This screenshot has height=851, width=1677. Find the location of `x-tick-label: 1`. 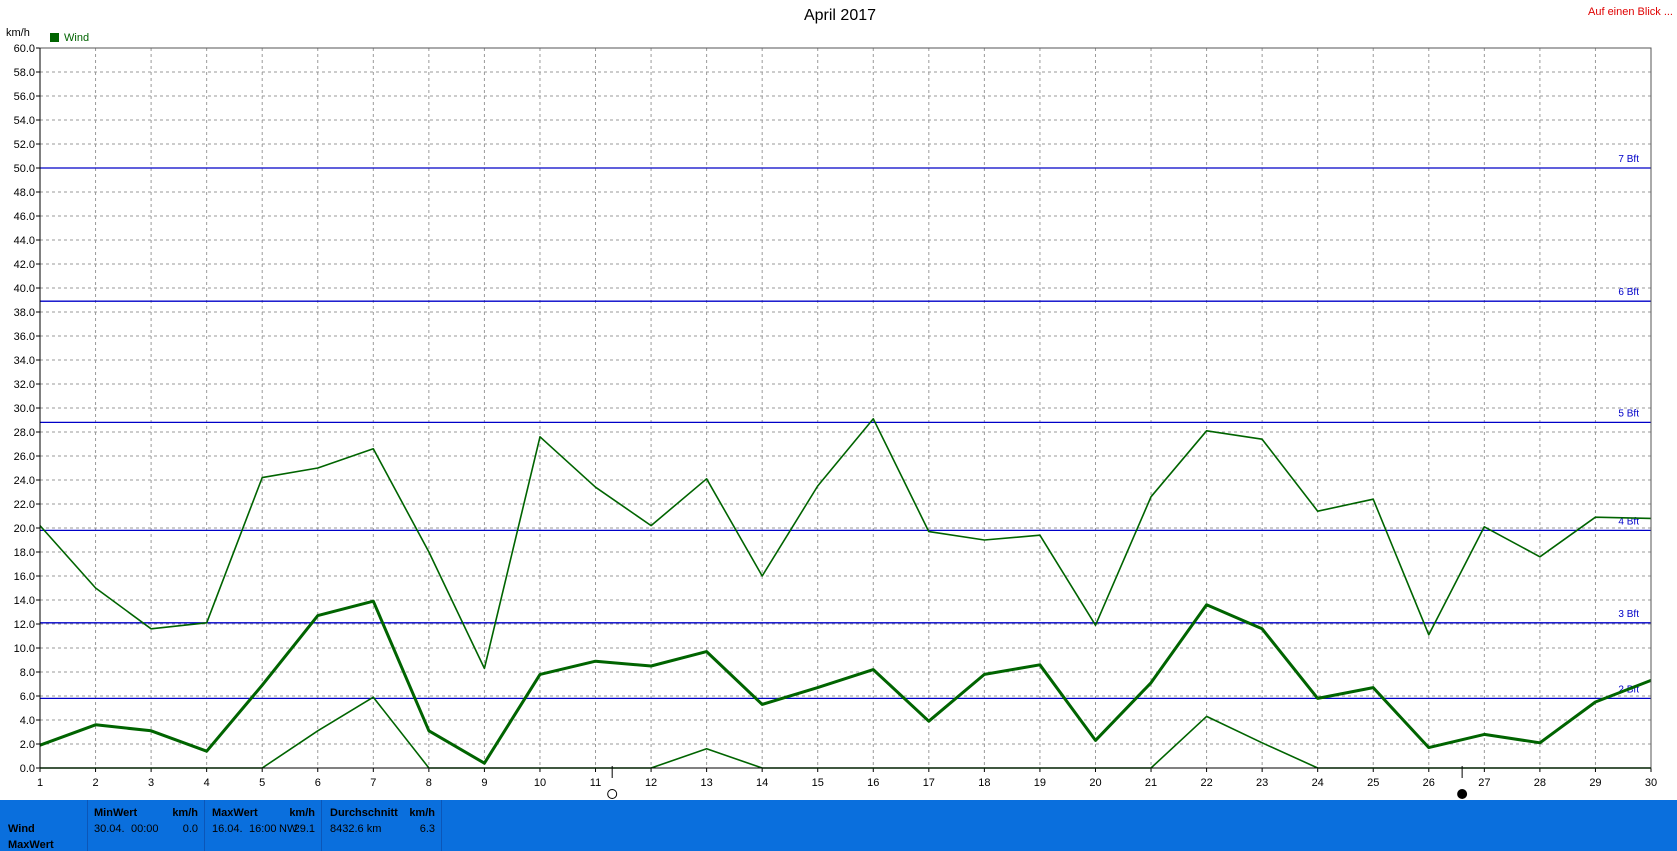

x-tick-label: 1 is located at coordinates (40, 783).